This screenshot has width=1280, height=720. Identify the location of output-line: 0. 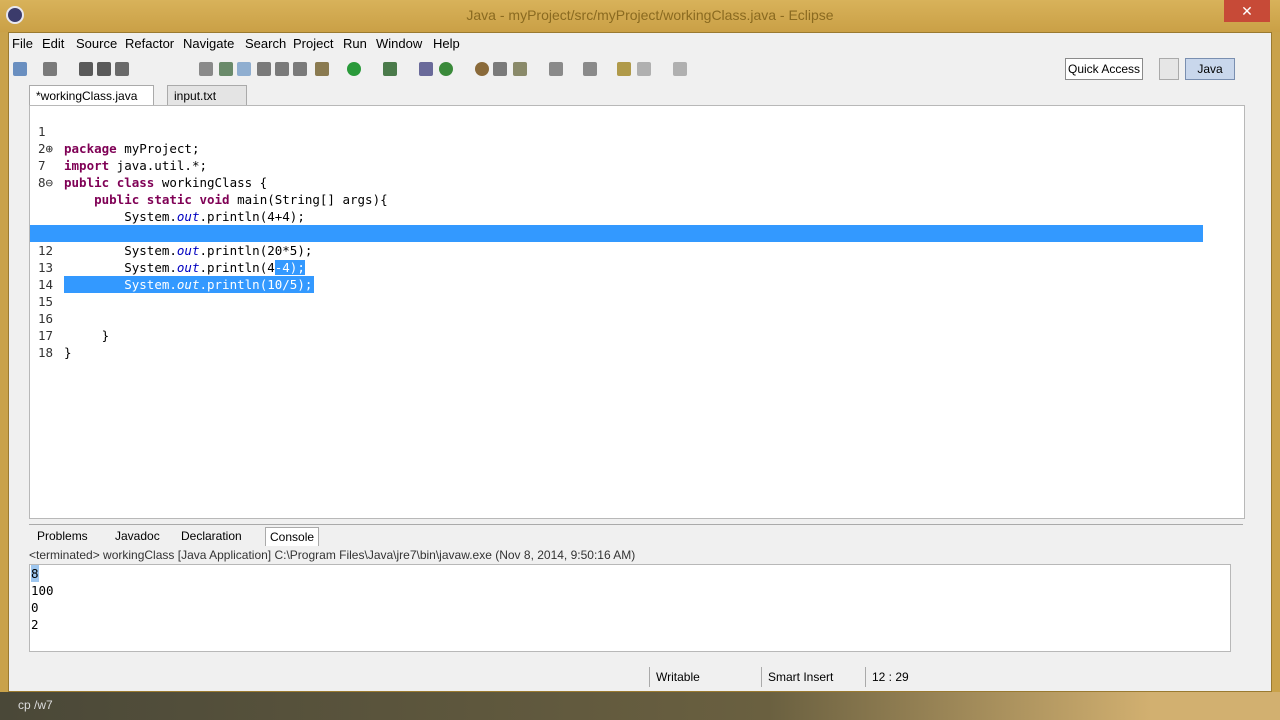
(35, 607).